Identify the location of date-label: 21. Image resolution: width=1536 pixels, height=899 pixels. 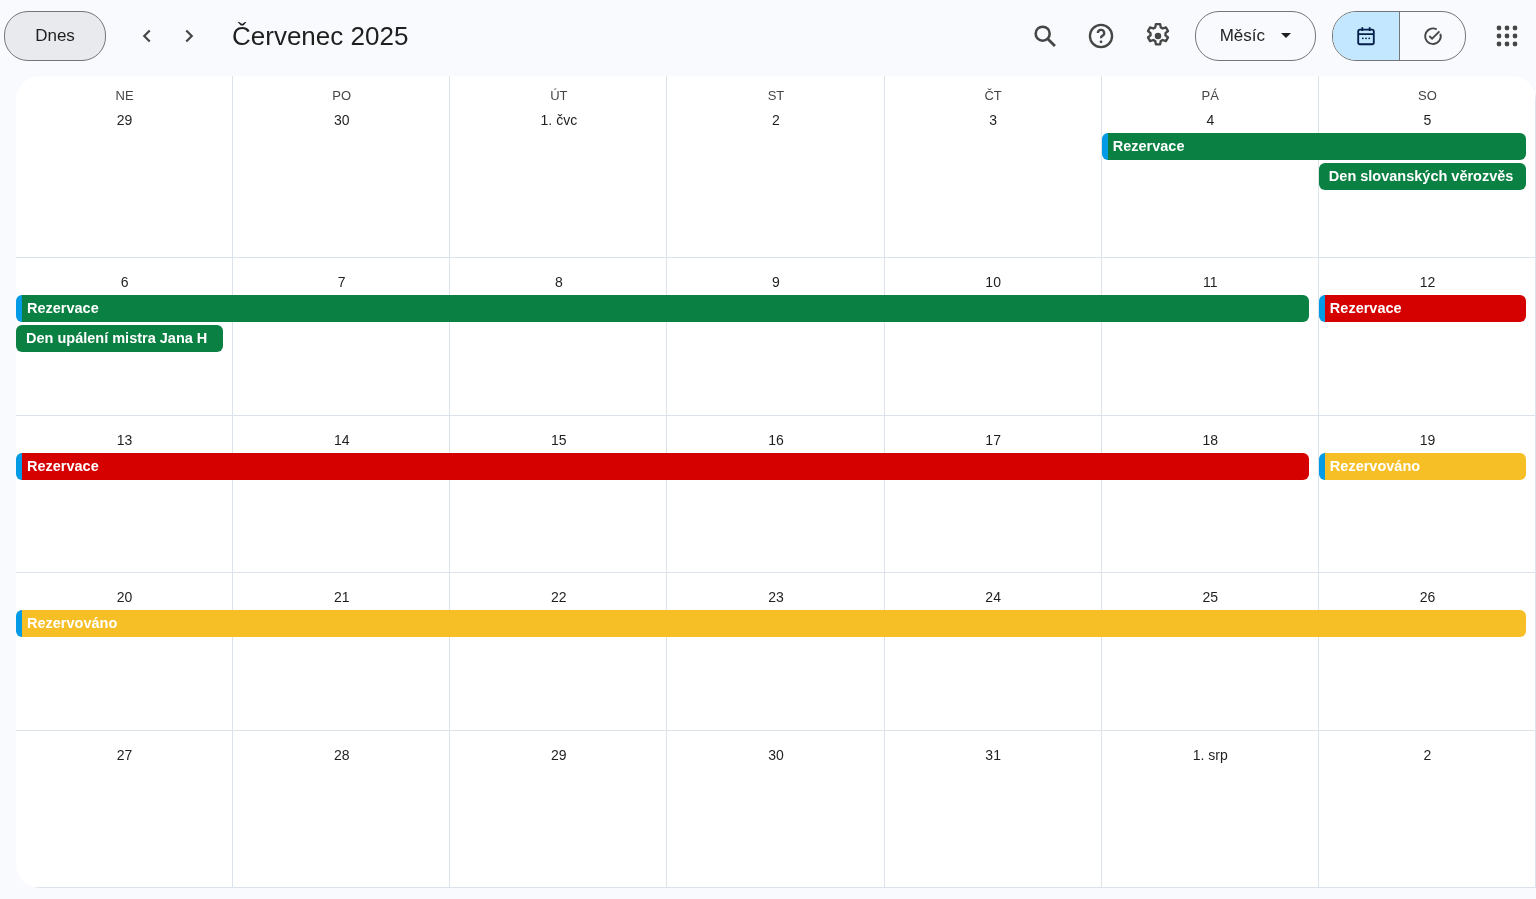
(341, 598).